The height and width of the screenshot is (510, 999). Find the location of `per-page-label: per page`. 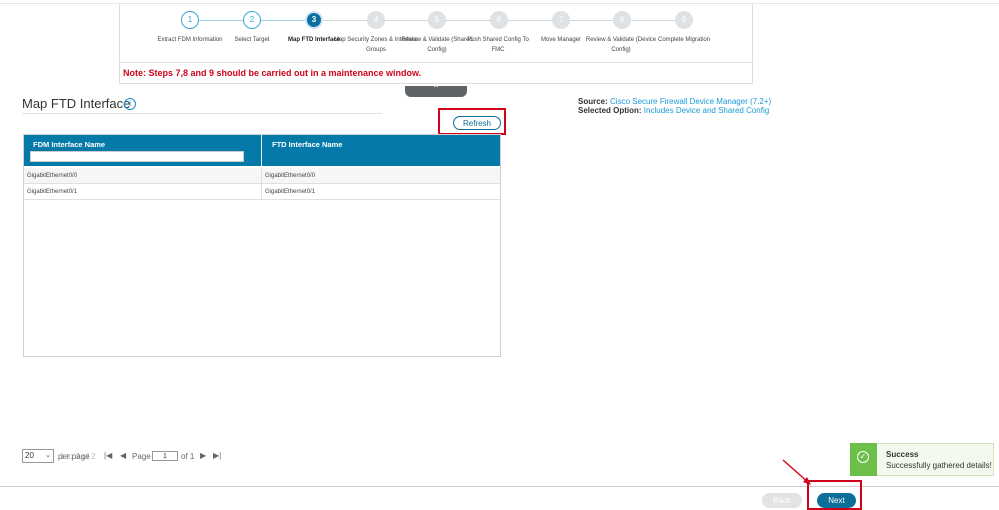

per-page-label: per page is located at coordinates (74, 456).